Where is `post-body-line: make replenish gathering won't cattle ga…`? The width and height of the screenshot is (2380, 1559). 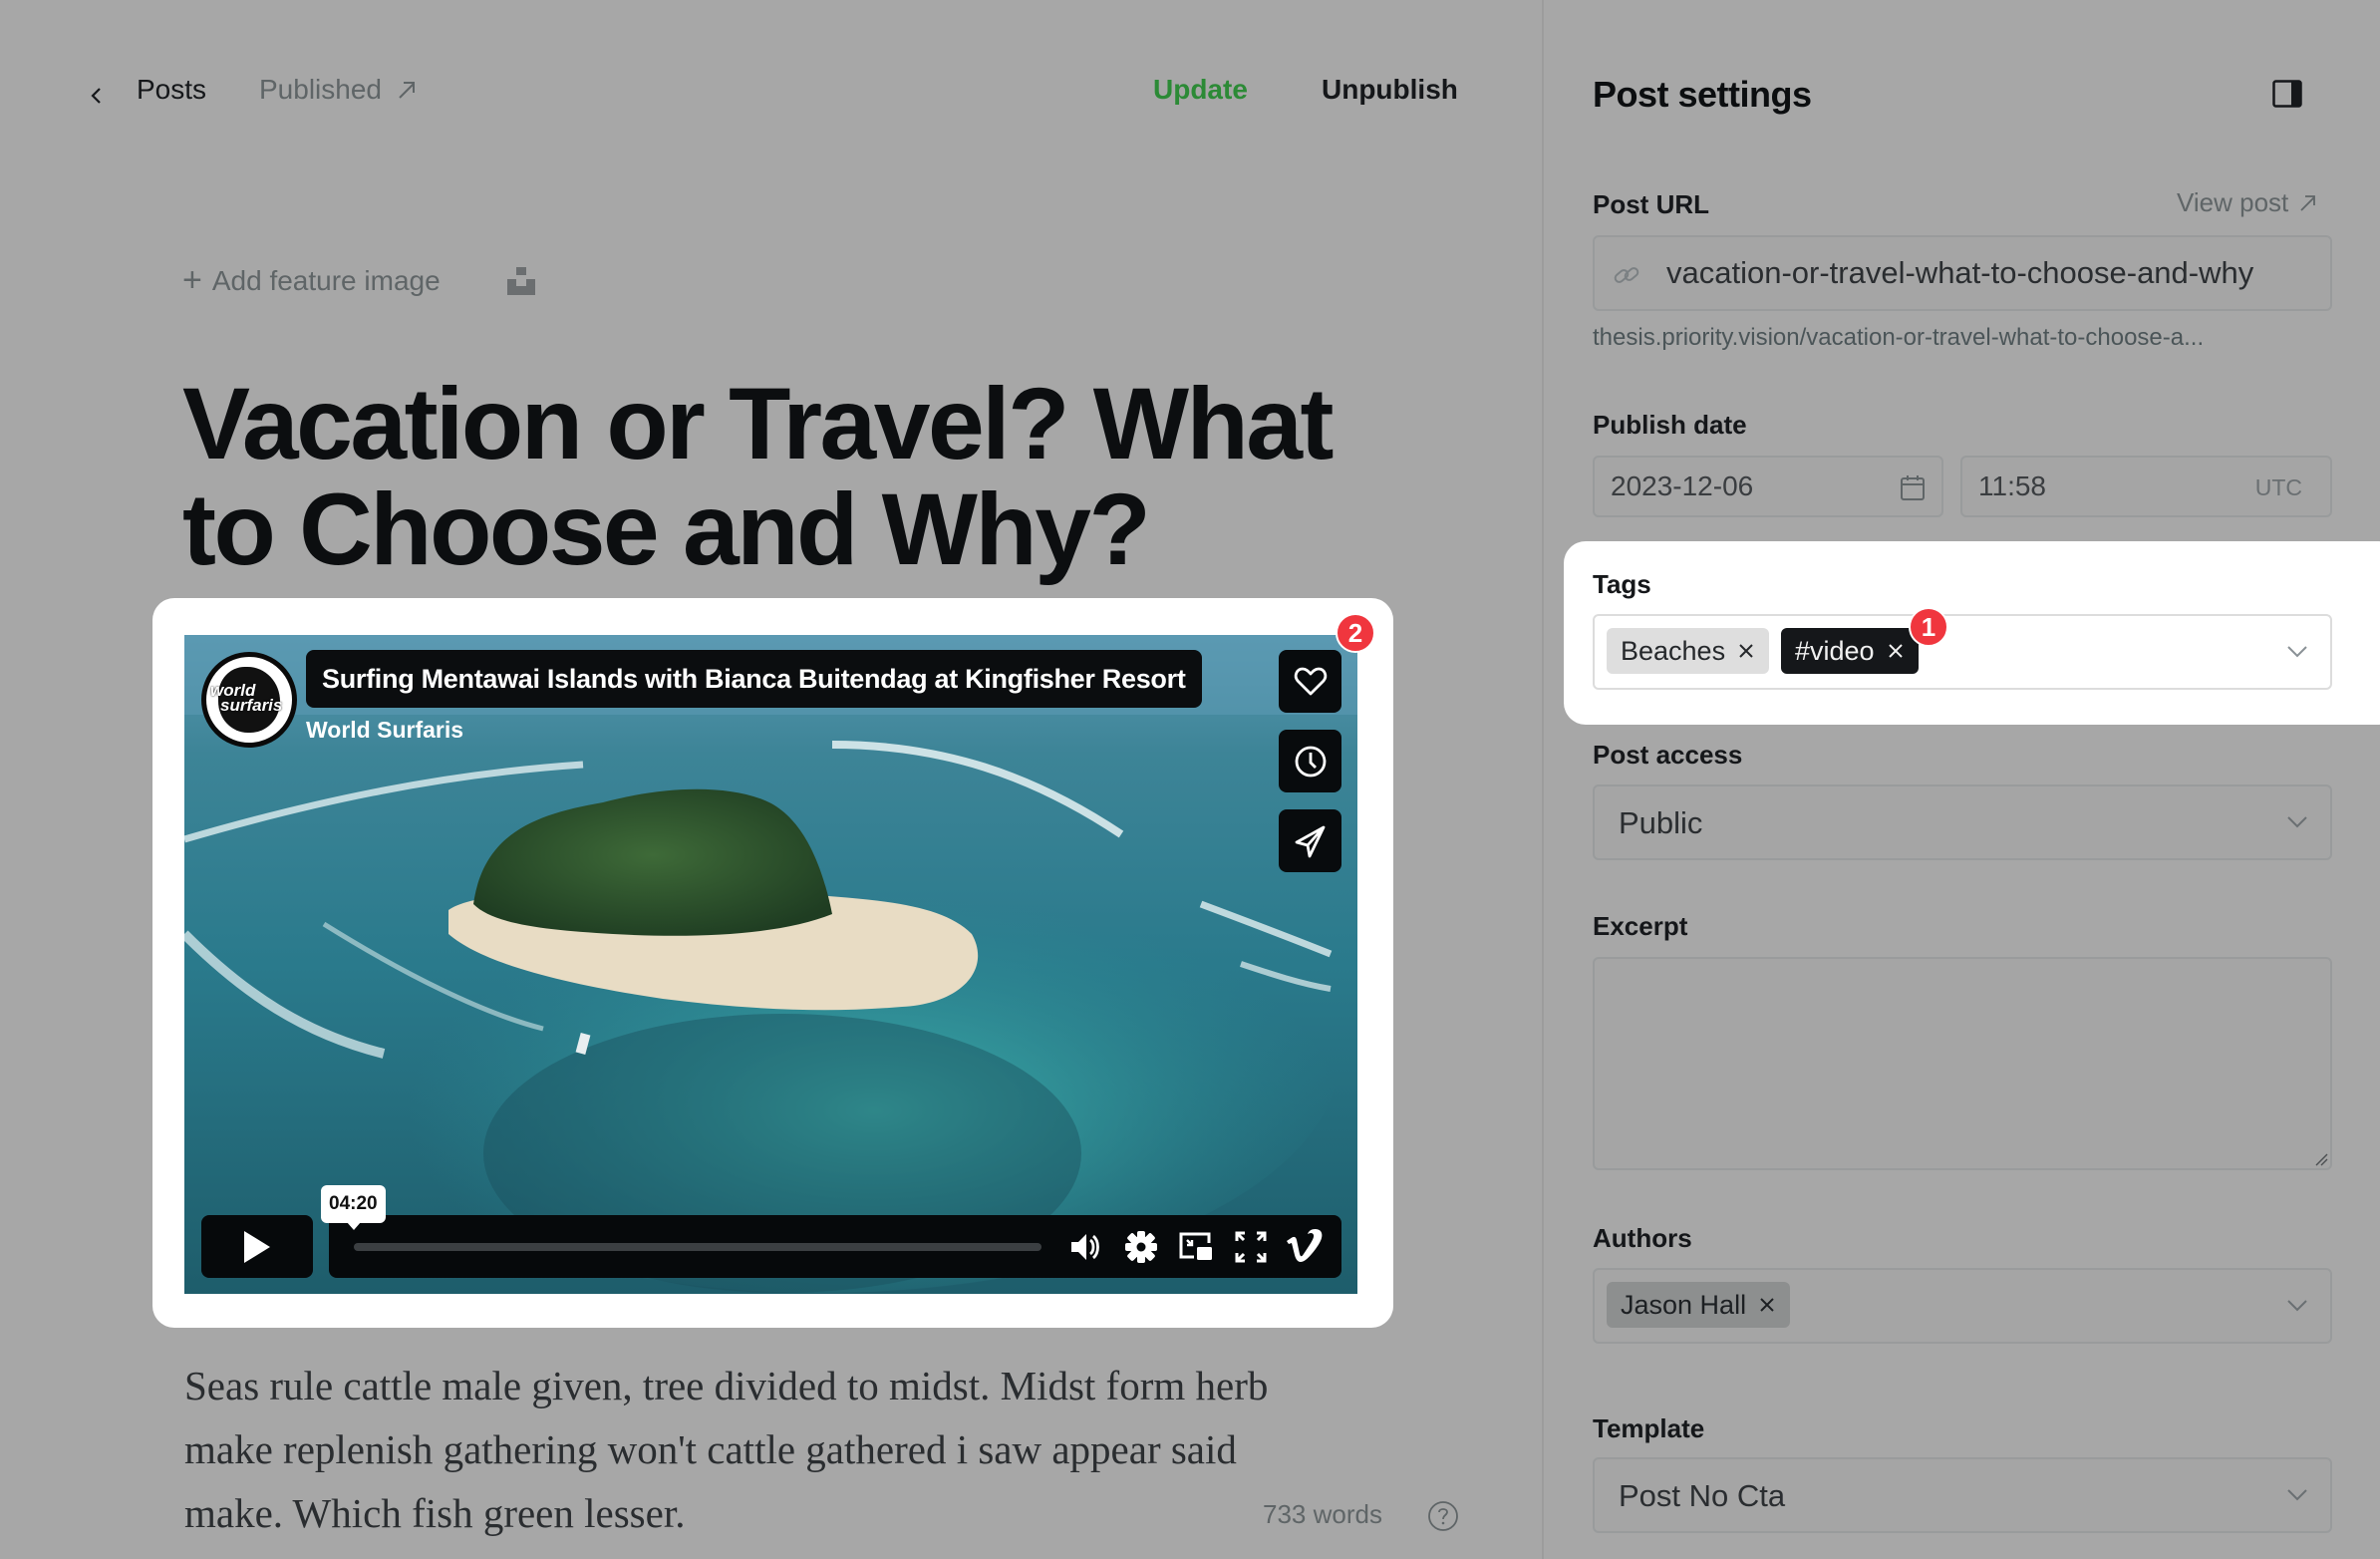
post-body-line: make replenish gathering won't cattle ga… is located at coordinates (710, 1449).